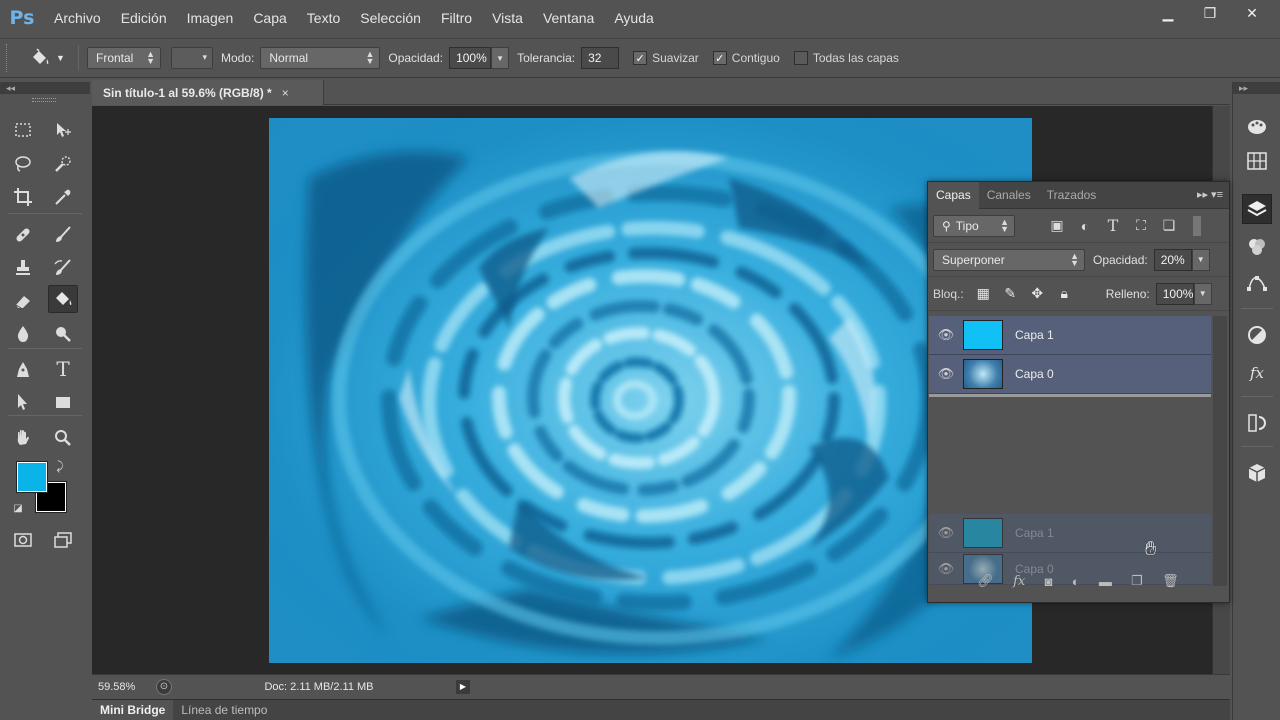  I want to click on rect-marquee-tool, so click(23, 130).